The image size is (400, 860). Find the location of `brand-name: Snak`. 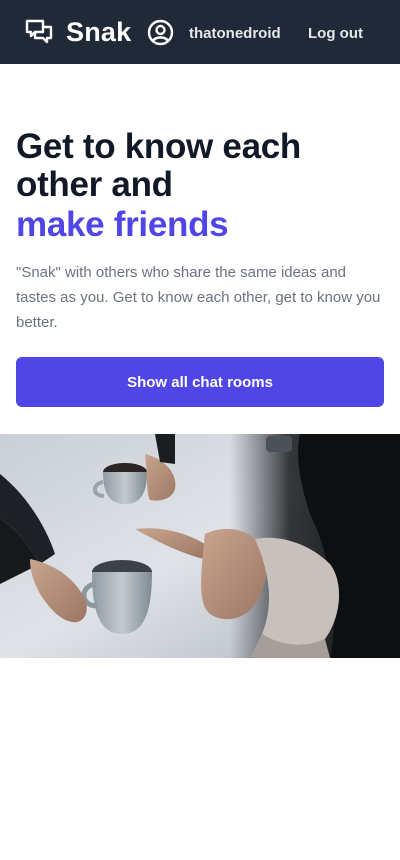

brand-name: Snak is located at coordinates (99, 31).